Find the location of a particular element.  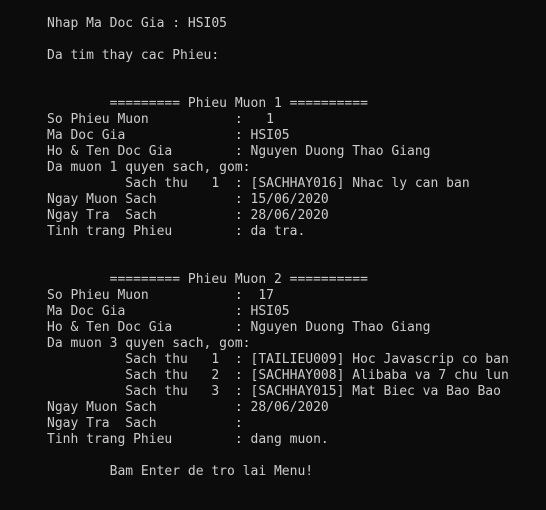

return-to-menu-prompt: Bam Enter de tro lai Menu! is located at coordinates (180, 471).